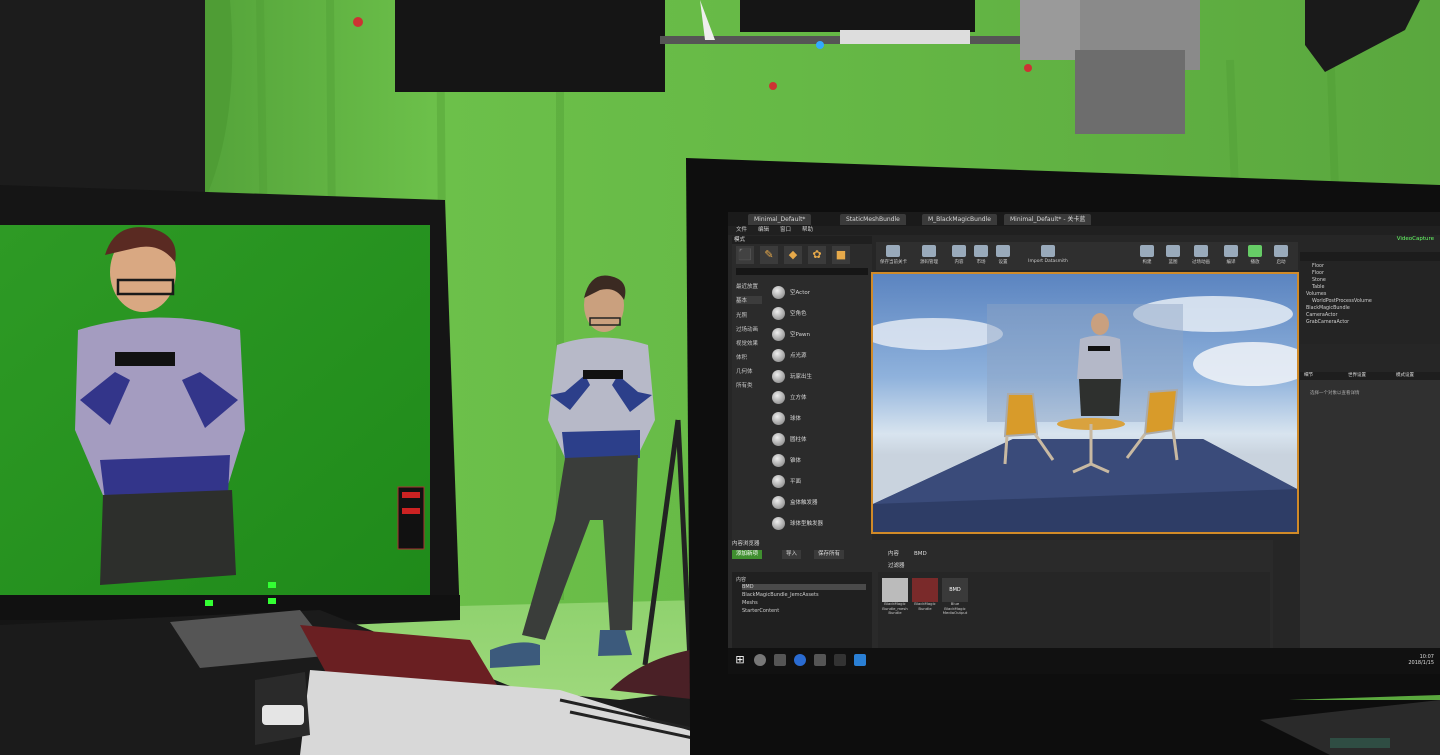 The height and width of the screenshot is (755, 1440). What do you see at coordinates (817, 255) in the screenshot?
I see `foliage-mode-icon: ✿` at bounding box center [817, 255].